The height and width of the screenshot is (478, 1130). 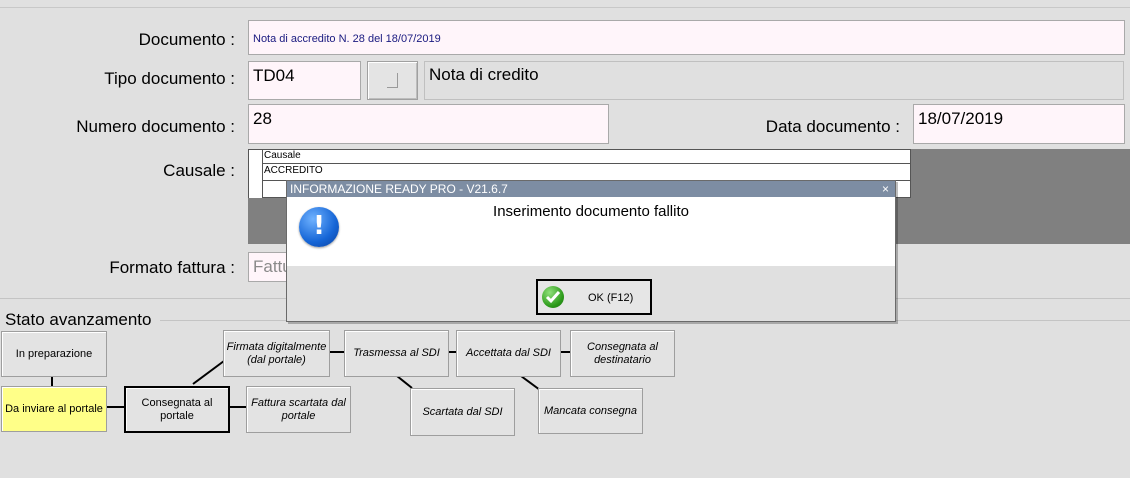 What do you see at coordinates (54, 409) in the screenshot?
I see `step-da-inviare: Da inviare al portale` at bounding box center [54, 409].